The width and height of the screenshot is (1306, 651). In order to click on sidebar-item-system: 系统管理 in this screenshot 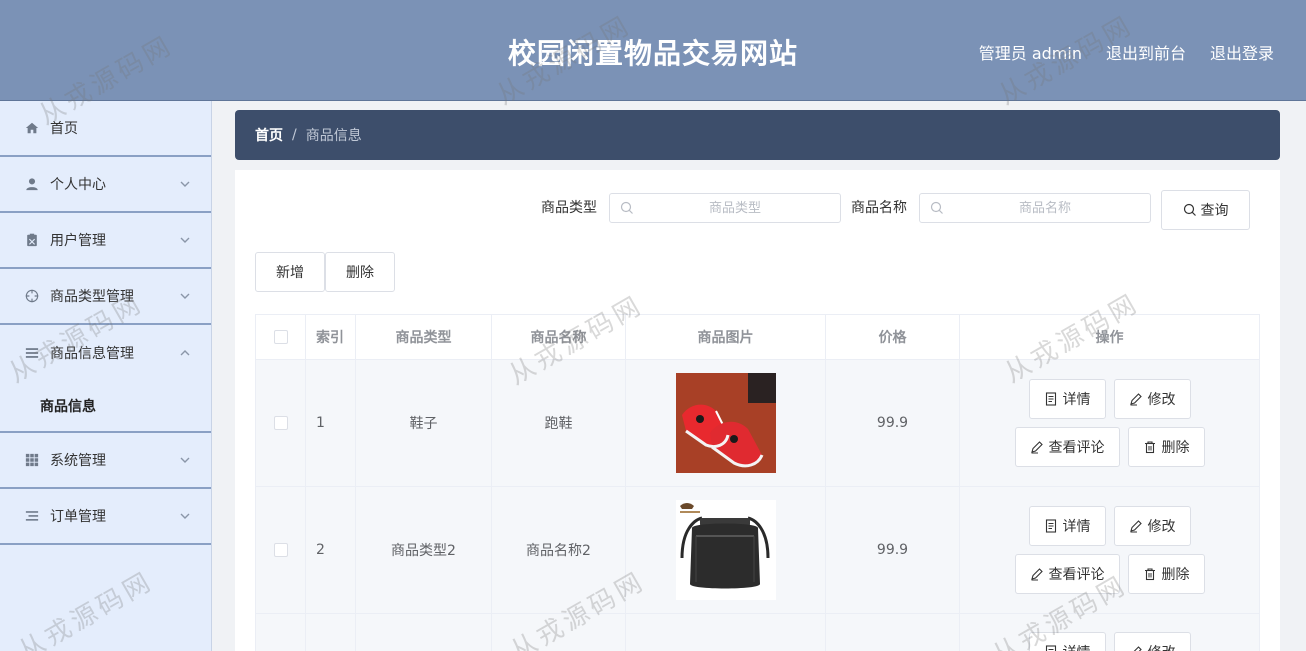, I will do `click(105, 461)`.